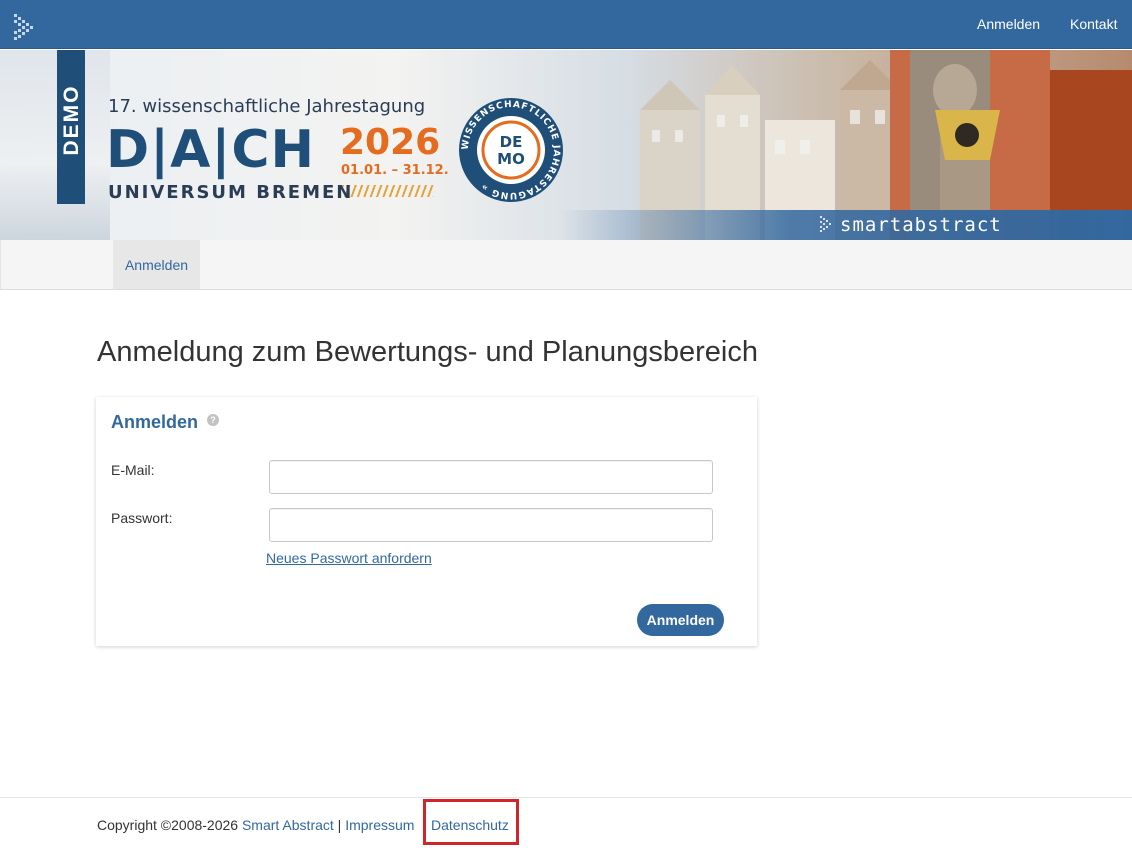  Describe the element at coordinates (1093, 24) in the screenshot. I see `nav-contact-link: Kontakt` at that location.